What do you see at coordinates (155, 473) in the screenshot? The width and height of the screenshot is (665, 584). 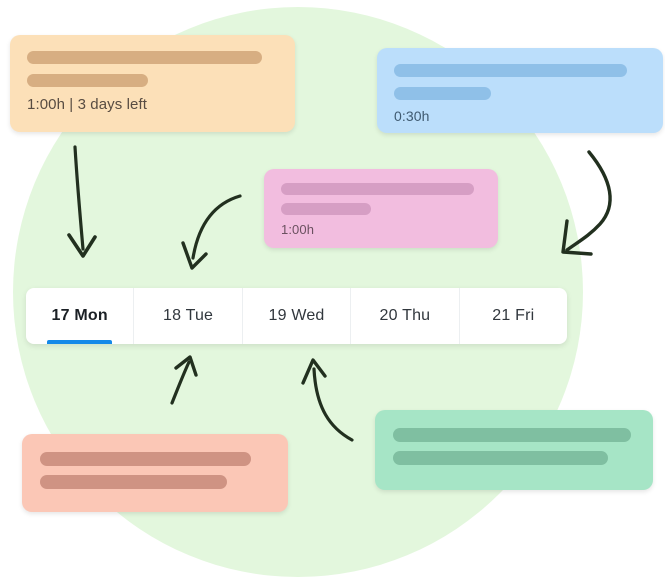 I see `task-card-salmon` at bounding box center [155, 473].